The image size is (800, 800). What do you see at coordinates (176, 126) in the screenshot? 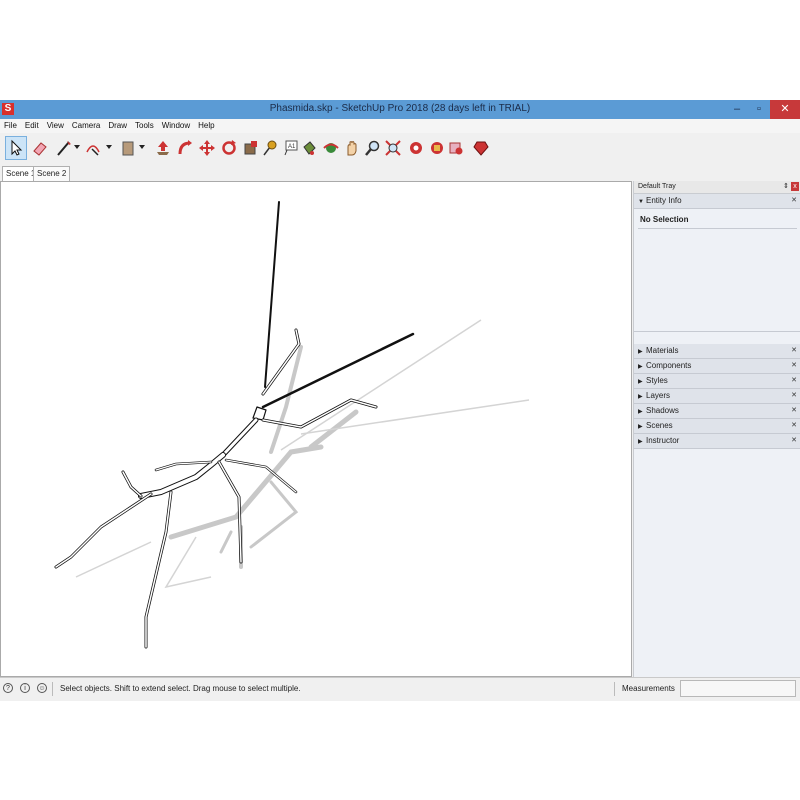
I see `menu-window: Window` at bounding box center [176, 126].